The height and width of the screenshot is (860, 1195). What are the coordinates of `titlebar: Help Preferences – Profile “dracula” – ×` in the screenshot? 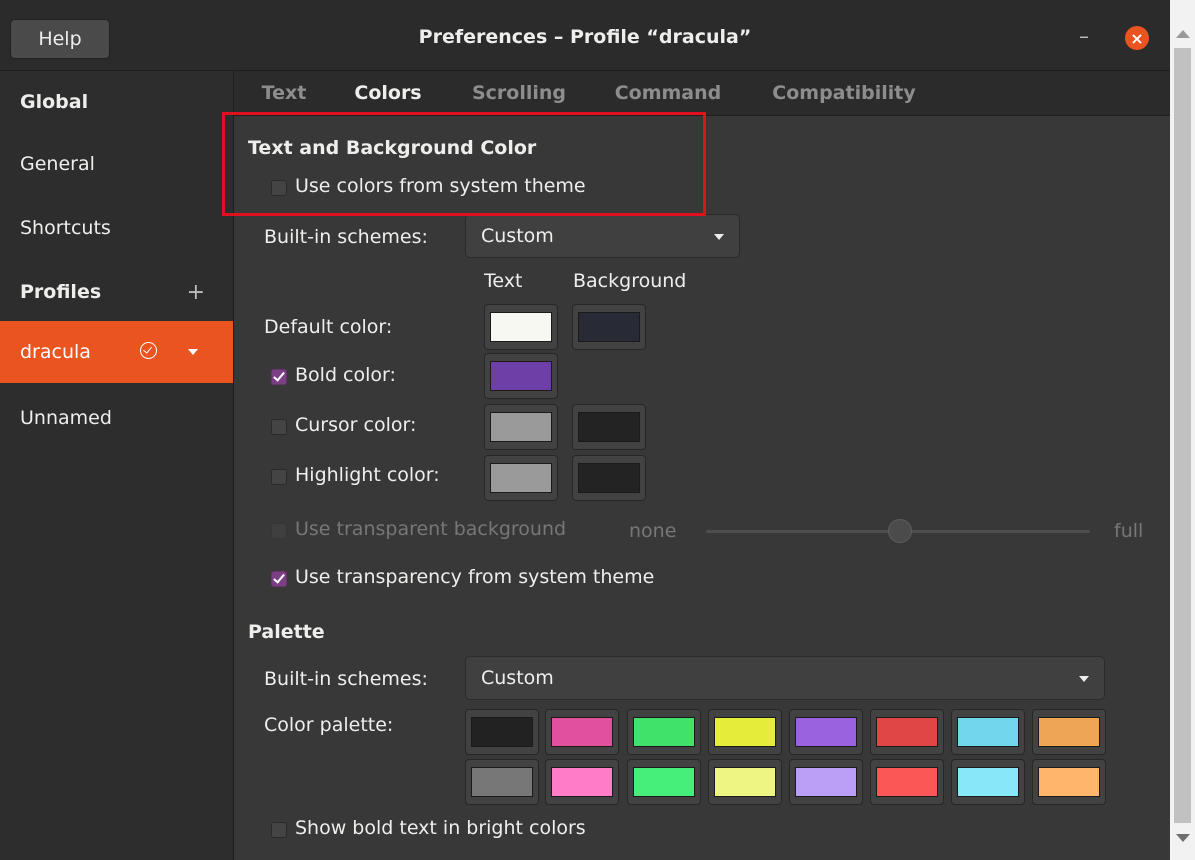 It's located at (585, 35).